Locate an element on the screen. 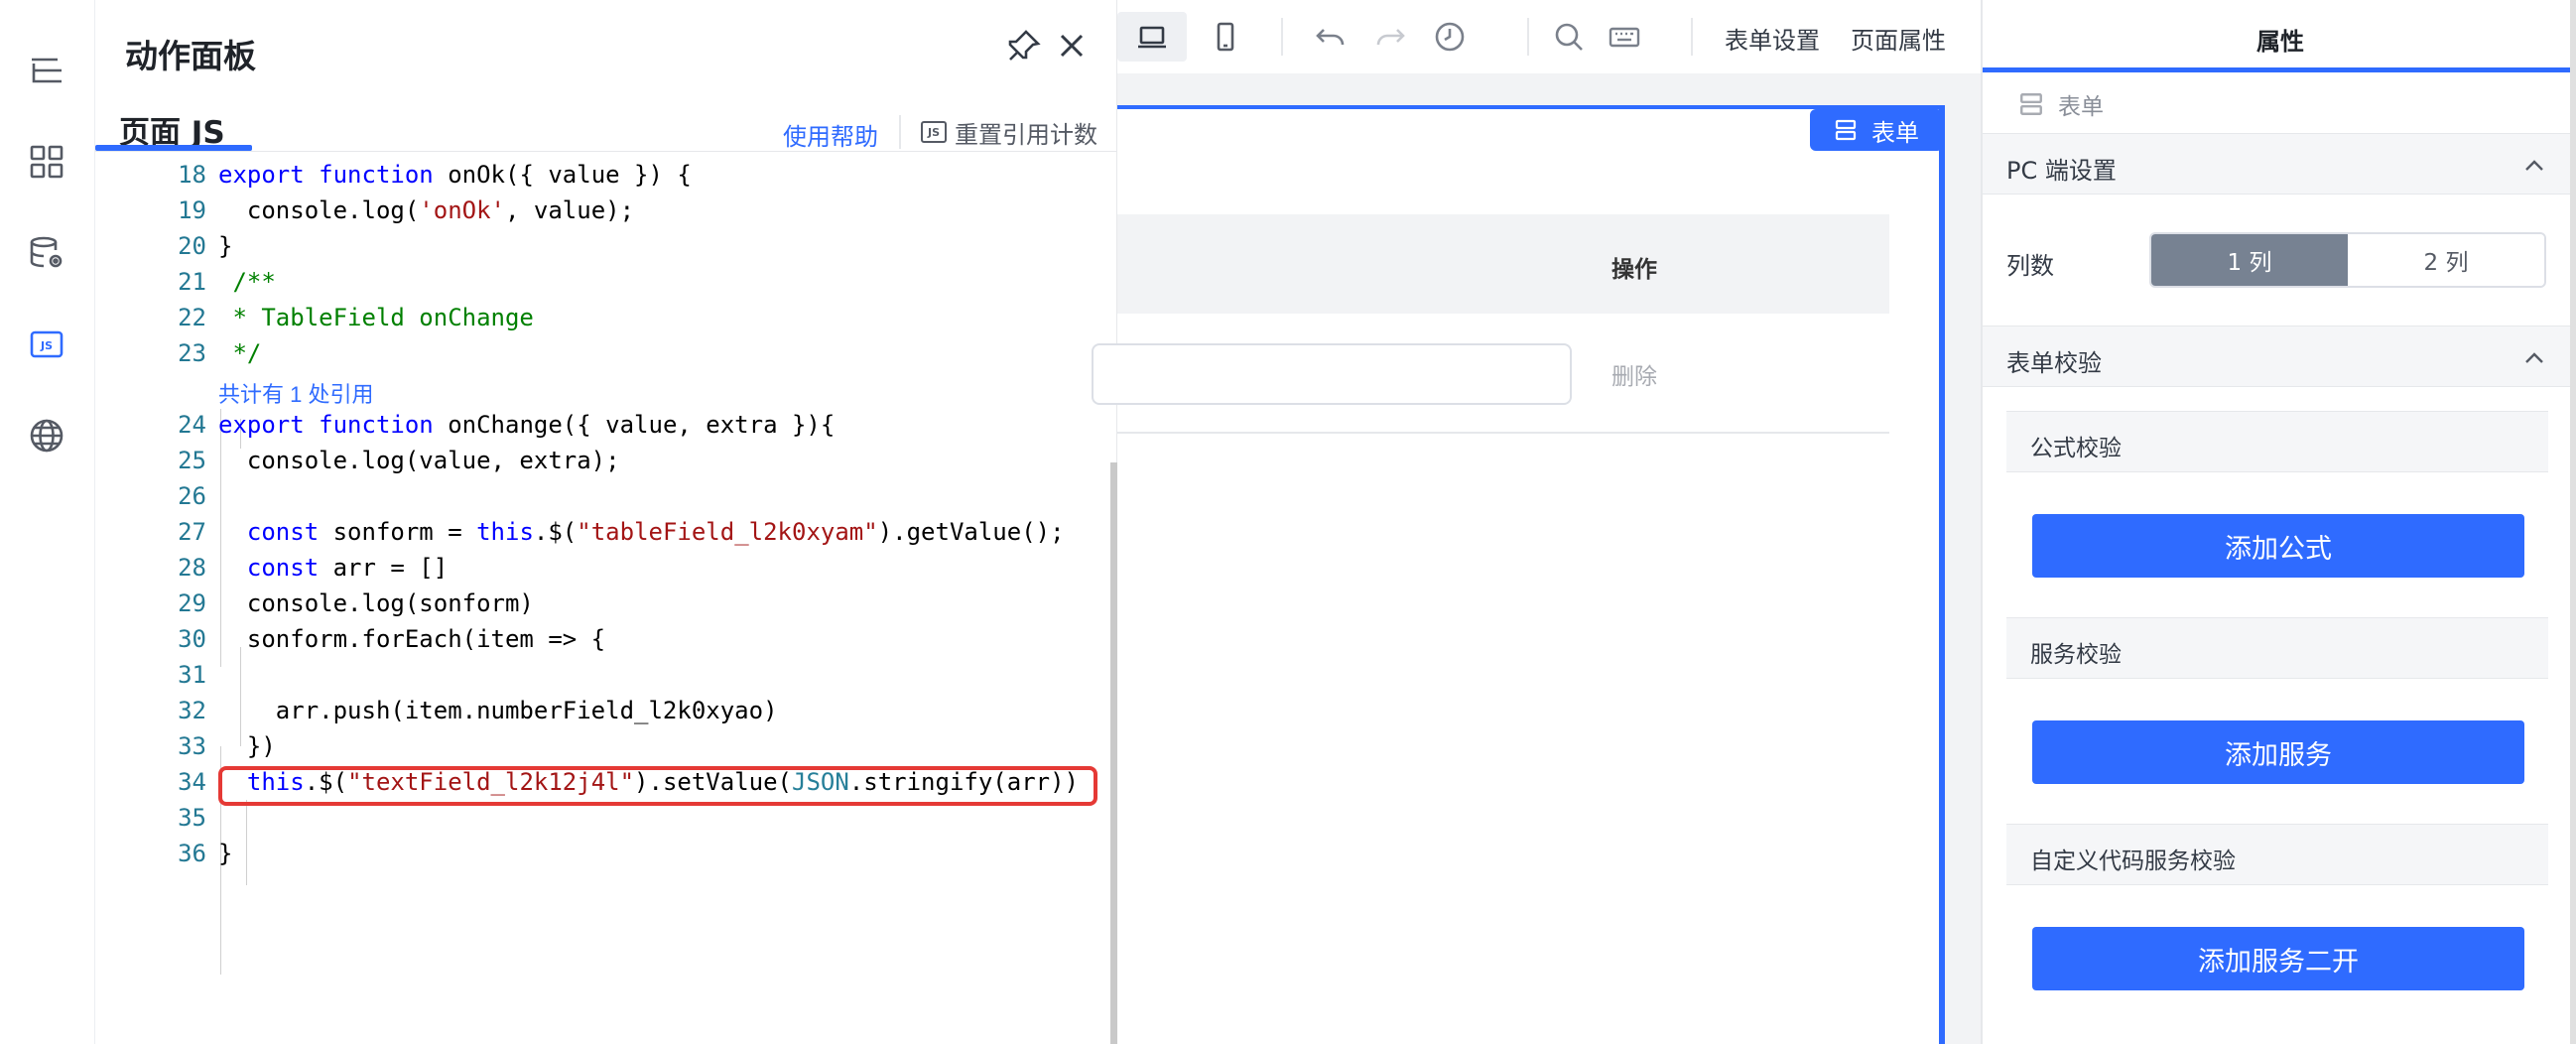 The height and width of the screenshot is (1044, 2576). code-token: */ is located at coordinates (240, 353).